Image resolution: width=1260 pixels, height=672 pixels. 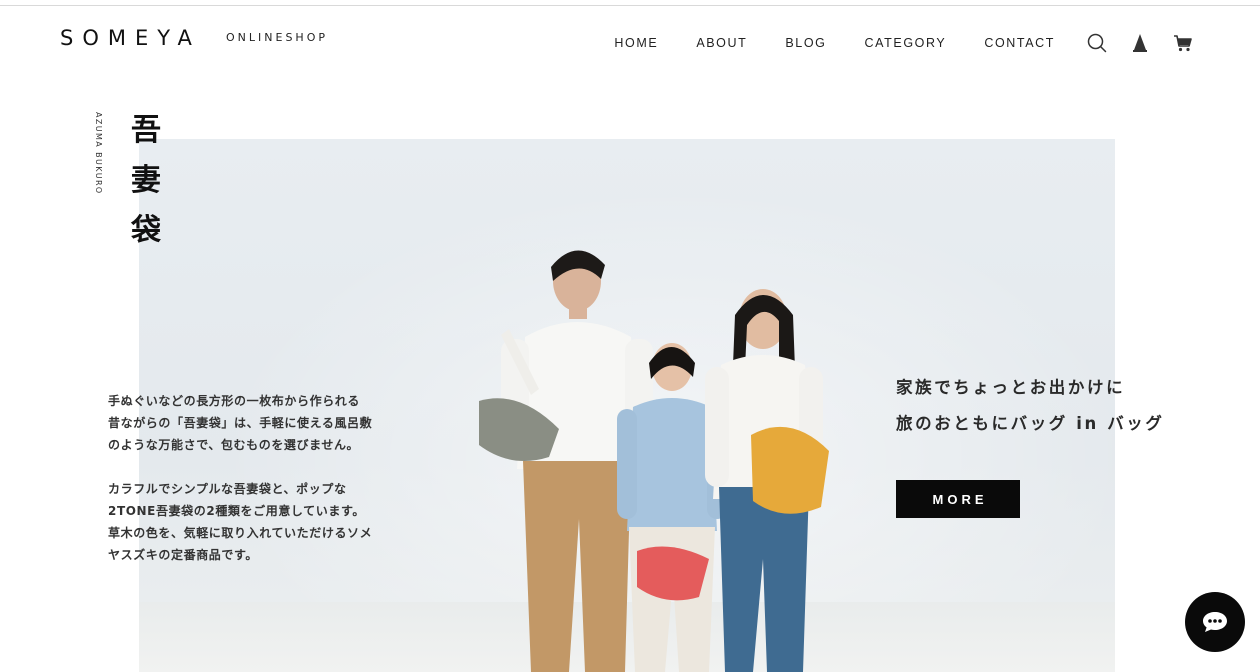 I want to click on vertical-japanese-title: 吾 妻 袋, so click(x=146, y=181).